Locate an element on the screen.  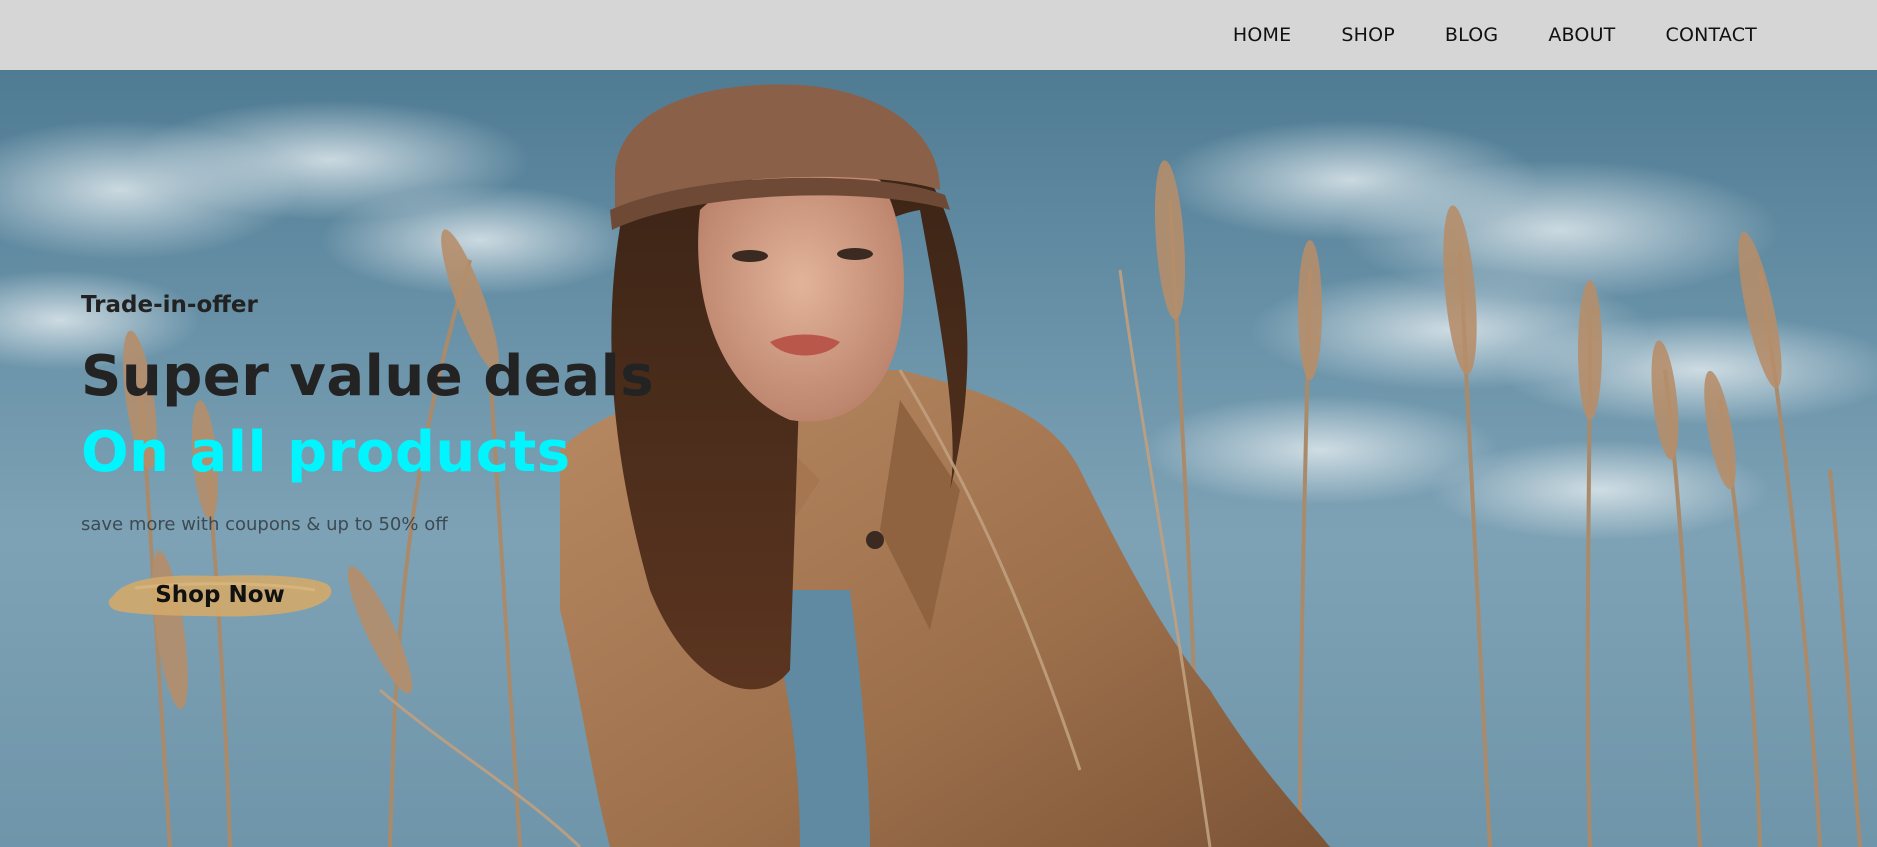
nav-links: HOME SHOP BLOG ABOUT CONTACT is located at coordinates (1470, 35).